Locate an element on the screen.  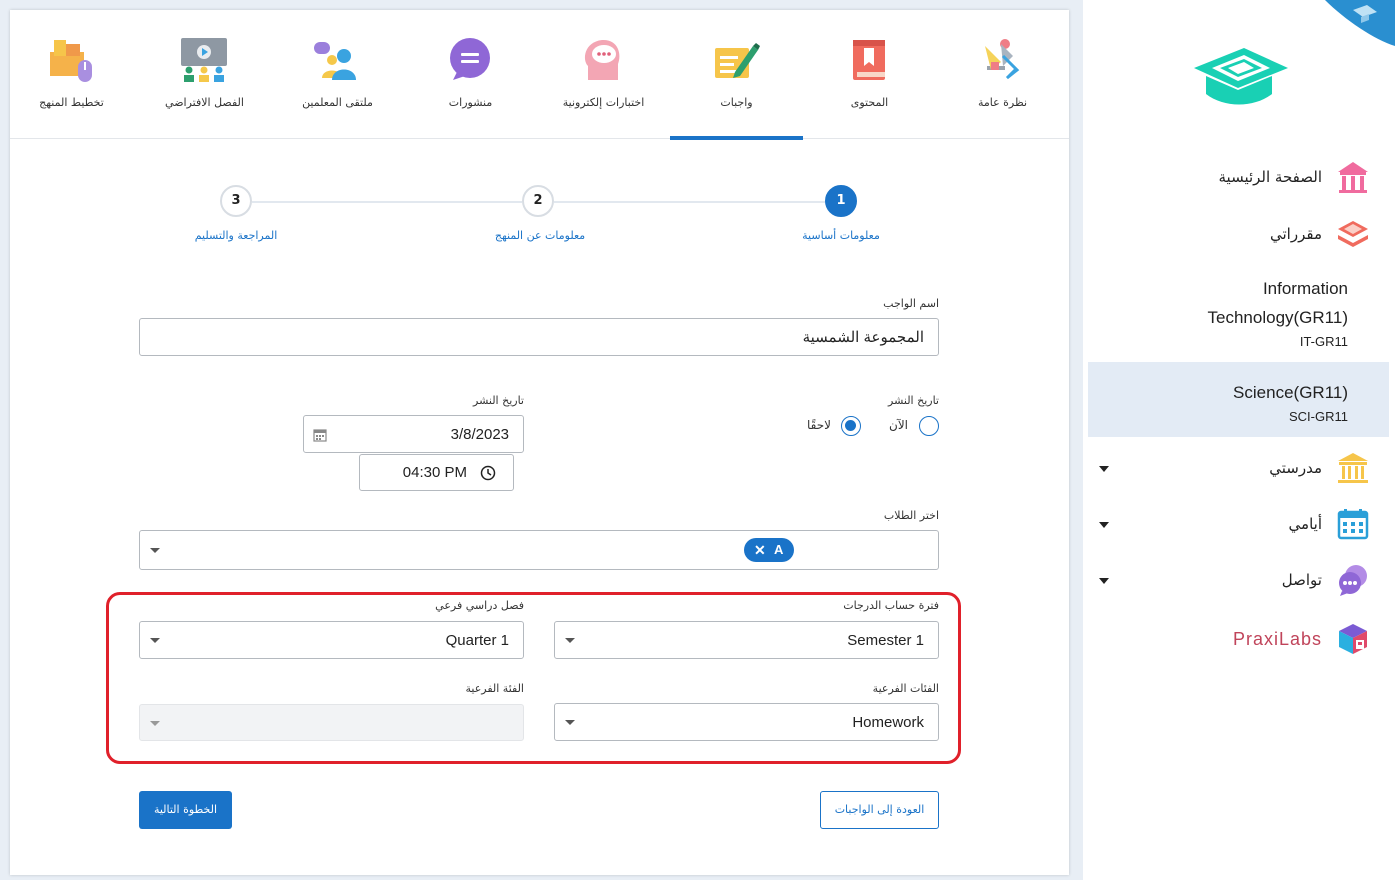
course-name-line2: Technology(GR11) is located at coordinates (1277, 317).